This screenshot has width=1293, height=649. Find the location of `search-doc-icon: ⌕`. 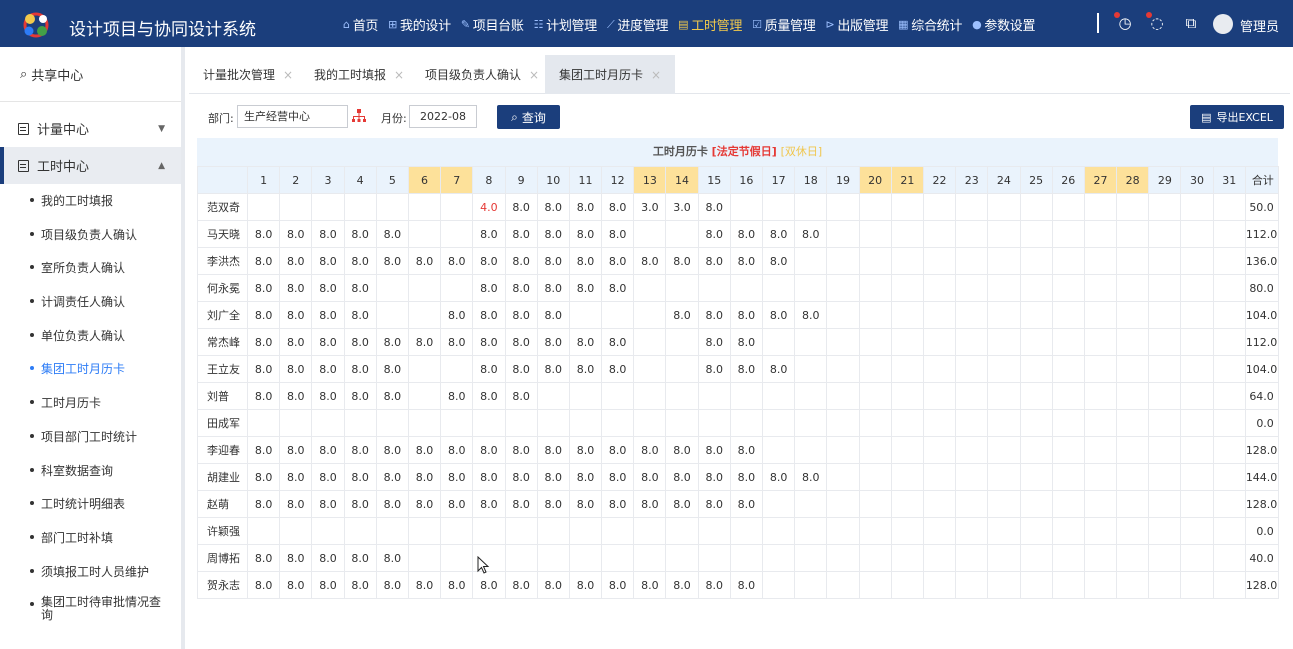

search-doc-icon: ⌕ is located at coordinates (24, 74).